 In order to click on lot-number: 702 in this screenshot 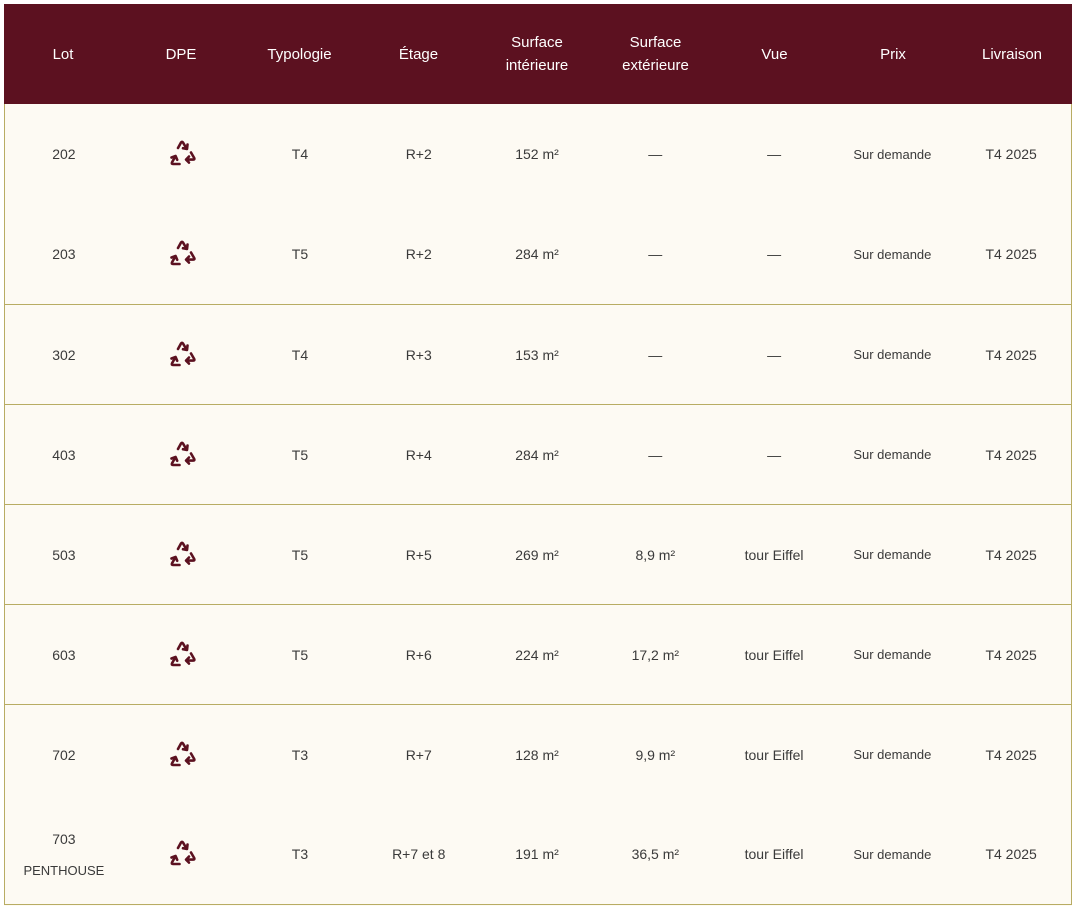, I will do `click(64, 754)`.